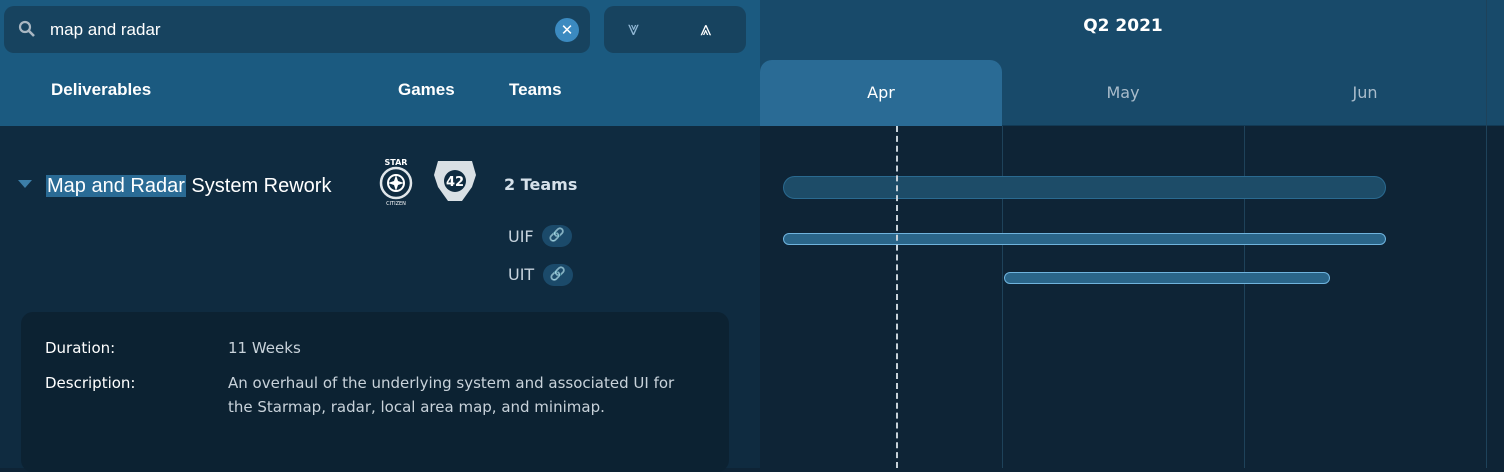 The width and height of the screenshot is (1504, 472). What do you see at coordinates (1084, 239) in the screenshot?
I see `team-timeline-bar-uif` at bounding box center [1084, 239].